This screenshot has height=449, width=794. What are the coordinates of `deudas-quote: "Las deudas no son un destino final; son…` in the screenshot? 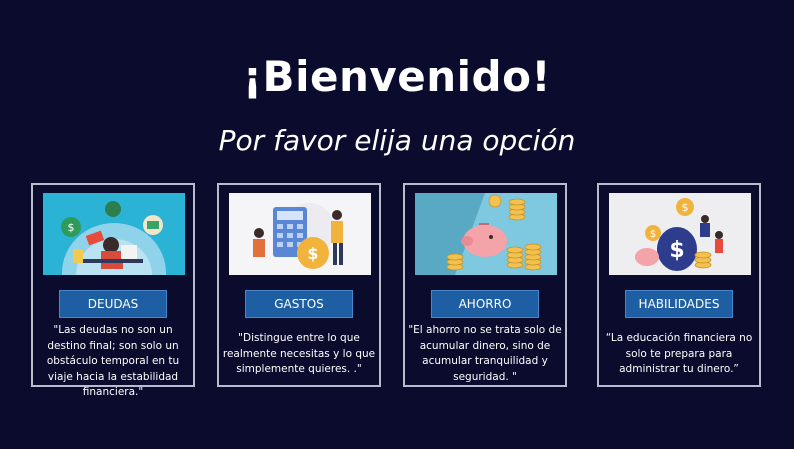 It's located at (113, 361).